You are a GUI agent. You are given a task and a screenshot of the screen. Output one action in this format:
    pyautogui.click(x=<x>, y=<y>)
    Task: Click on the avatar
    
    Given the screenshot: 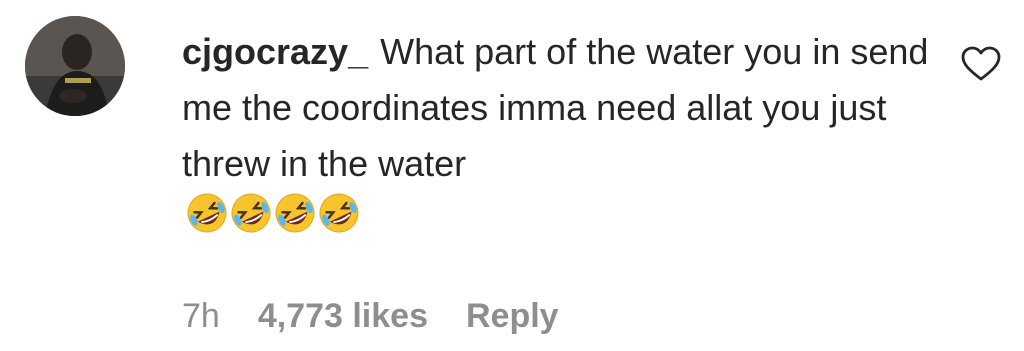 What is the action you would take?
    pyautogui.click(x=75, y=66)
    